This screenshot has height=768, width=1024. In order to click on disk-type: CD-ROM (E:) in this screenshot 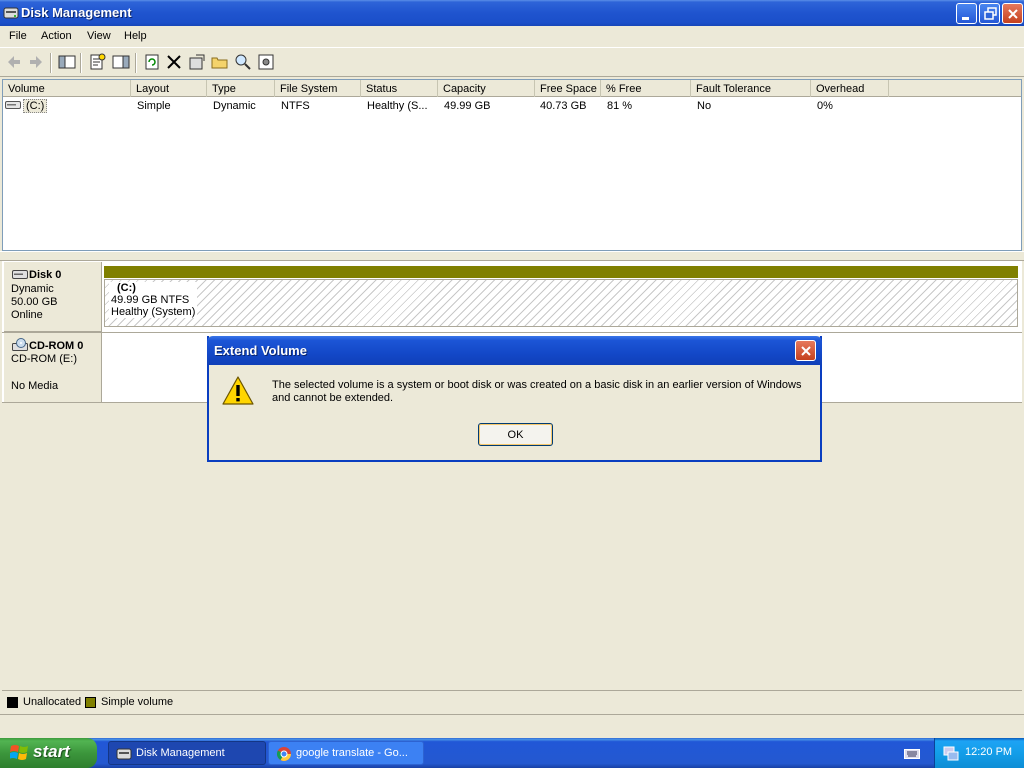, I will do `click(44, 359)`.